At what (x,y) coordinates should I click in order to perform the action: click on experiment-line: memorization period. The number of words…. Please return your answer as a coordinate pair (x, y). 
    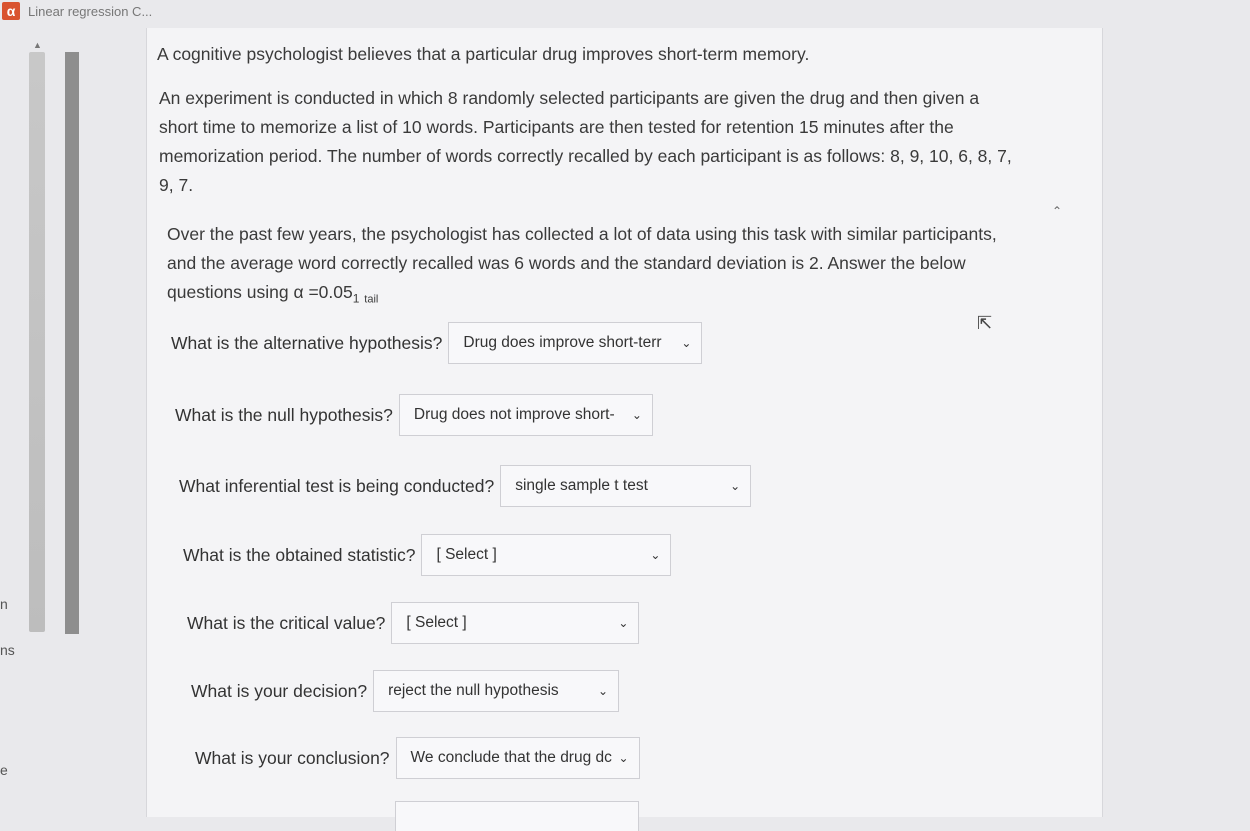
    Looking at the image, I should click on (585, 156).